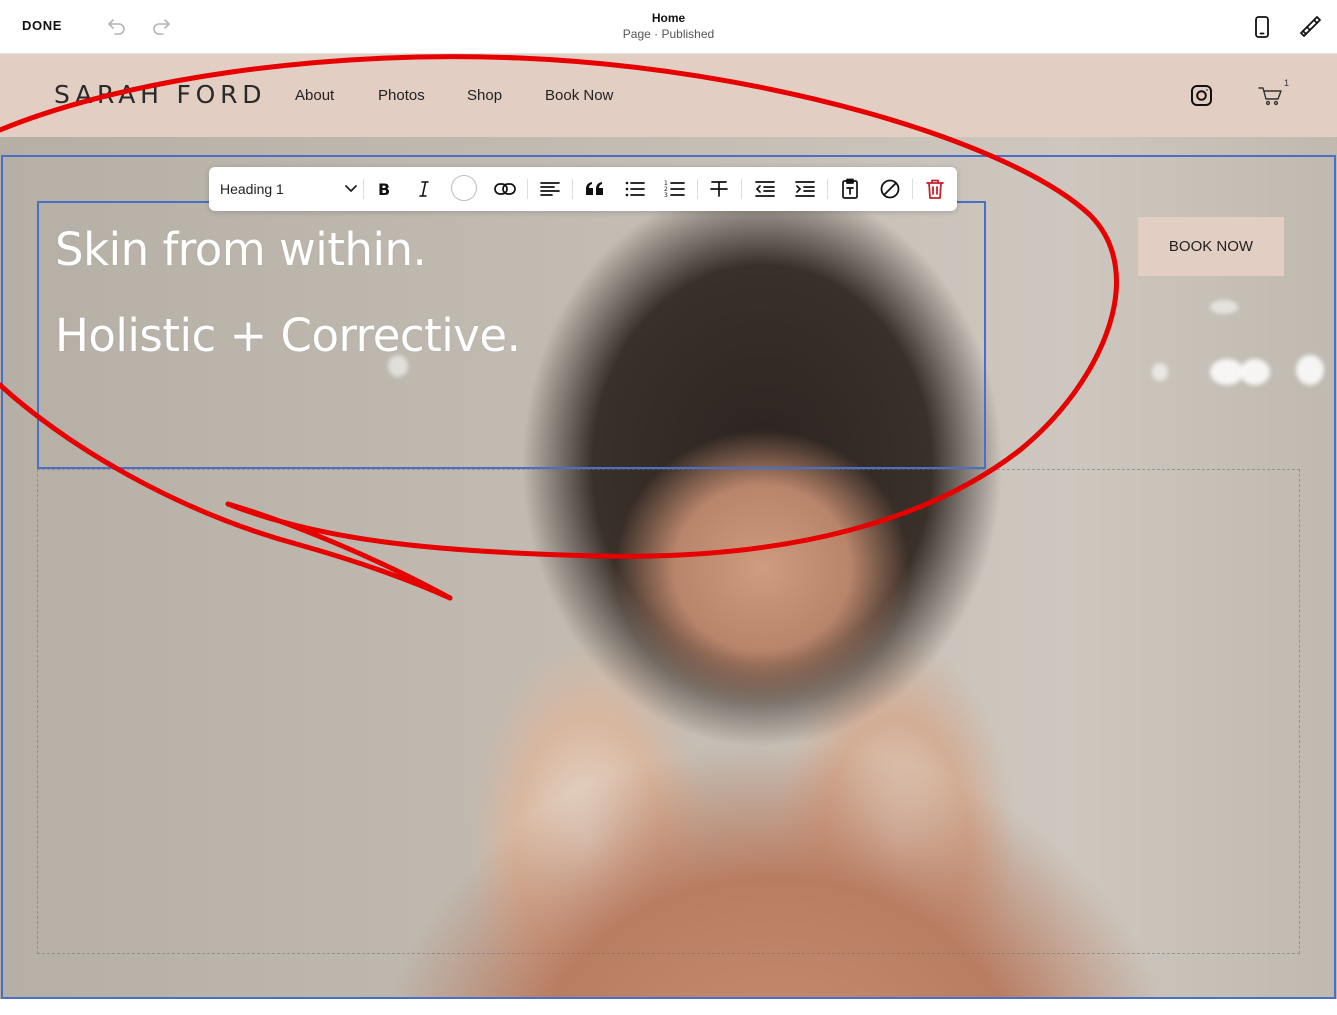 The height and width of the screenshot is (1015, 1337). Describe the element at coordinates (1287, 83) in the screenshot. I see `cart-count-badge: 1` at that location.